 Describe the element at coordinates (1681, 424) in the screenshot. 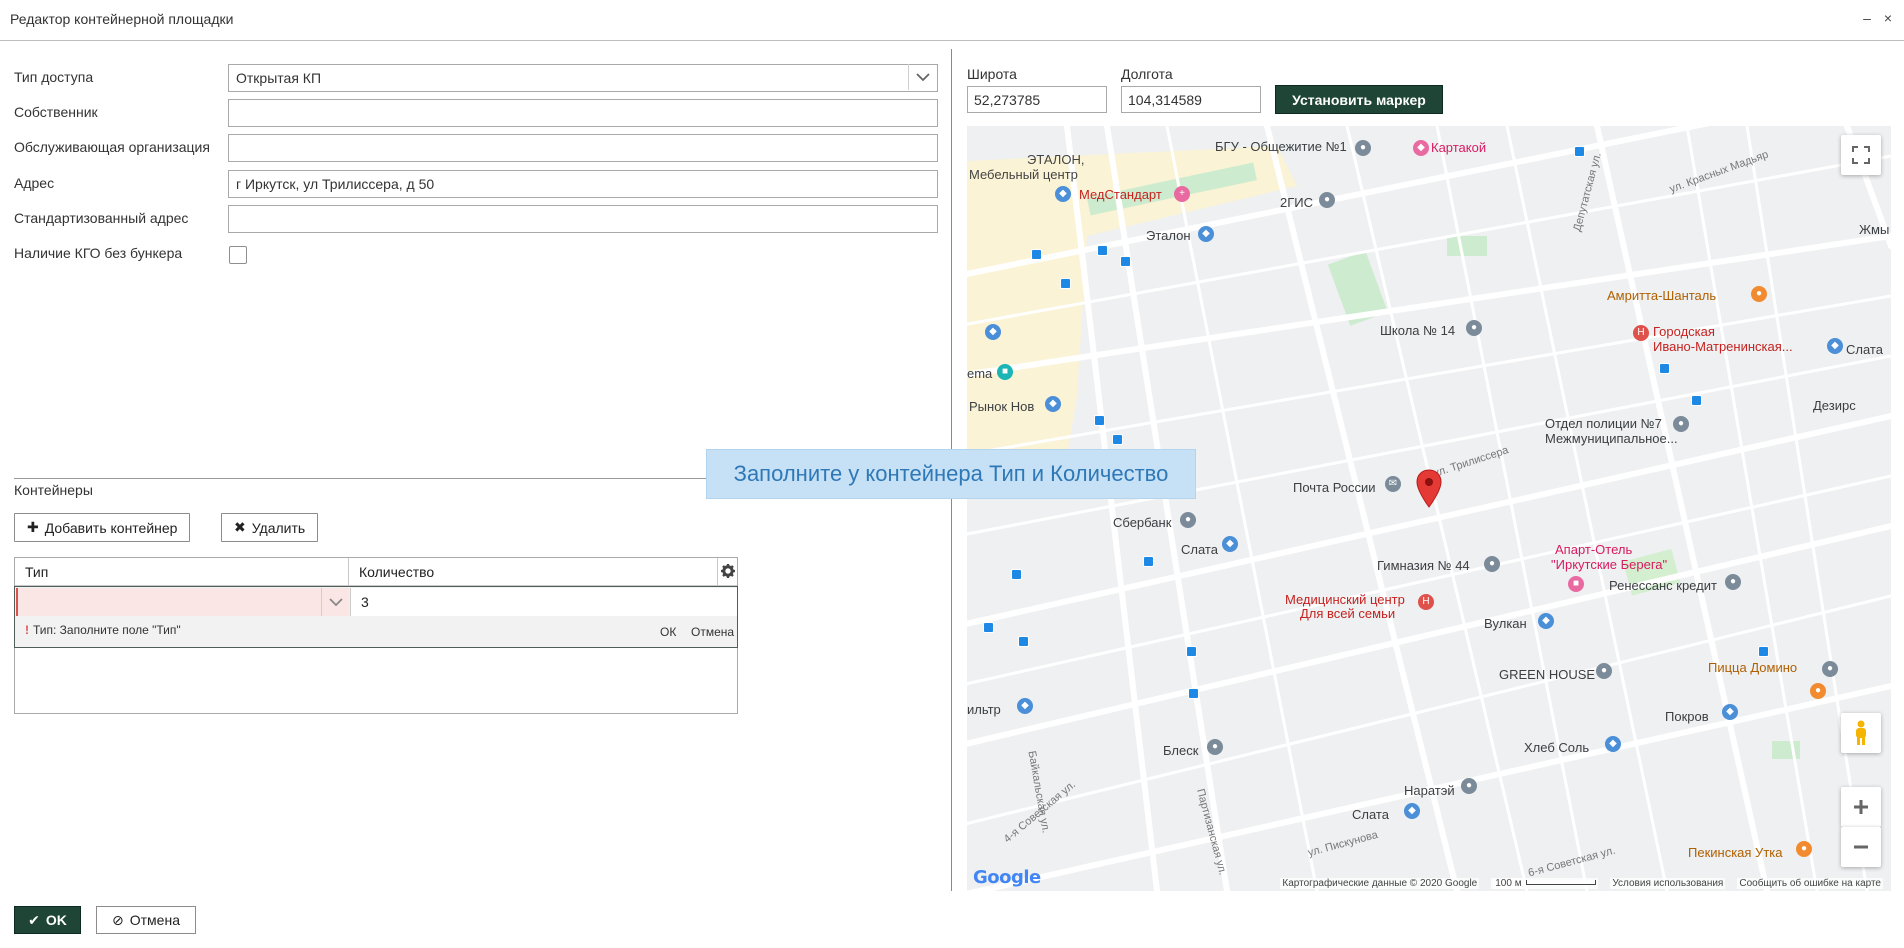

I see `police-icon: ●` at that location.